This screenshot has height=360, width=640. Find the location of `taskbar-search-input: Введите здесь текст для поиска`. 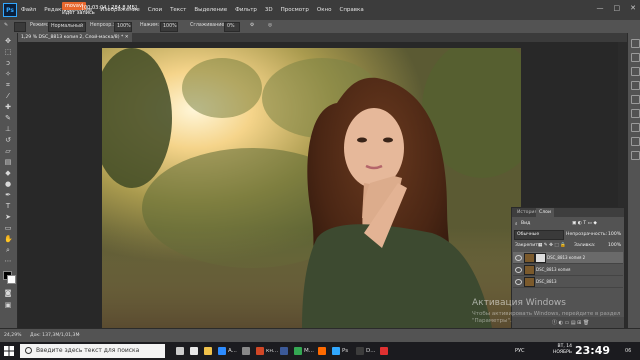

taskbar-search-input: Введите здесь текст для поиска is located at coordinates (92, 351).